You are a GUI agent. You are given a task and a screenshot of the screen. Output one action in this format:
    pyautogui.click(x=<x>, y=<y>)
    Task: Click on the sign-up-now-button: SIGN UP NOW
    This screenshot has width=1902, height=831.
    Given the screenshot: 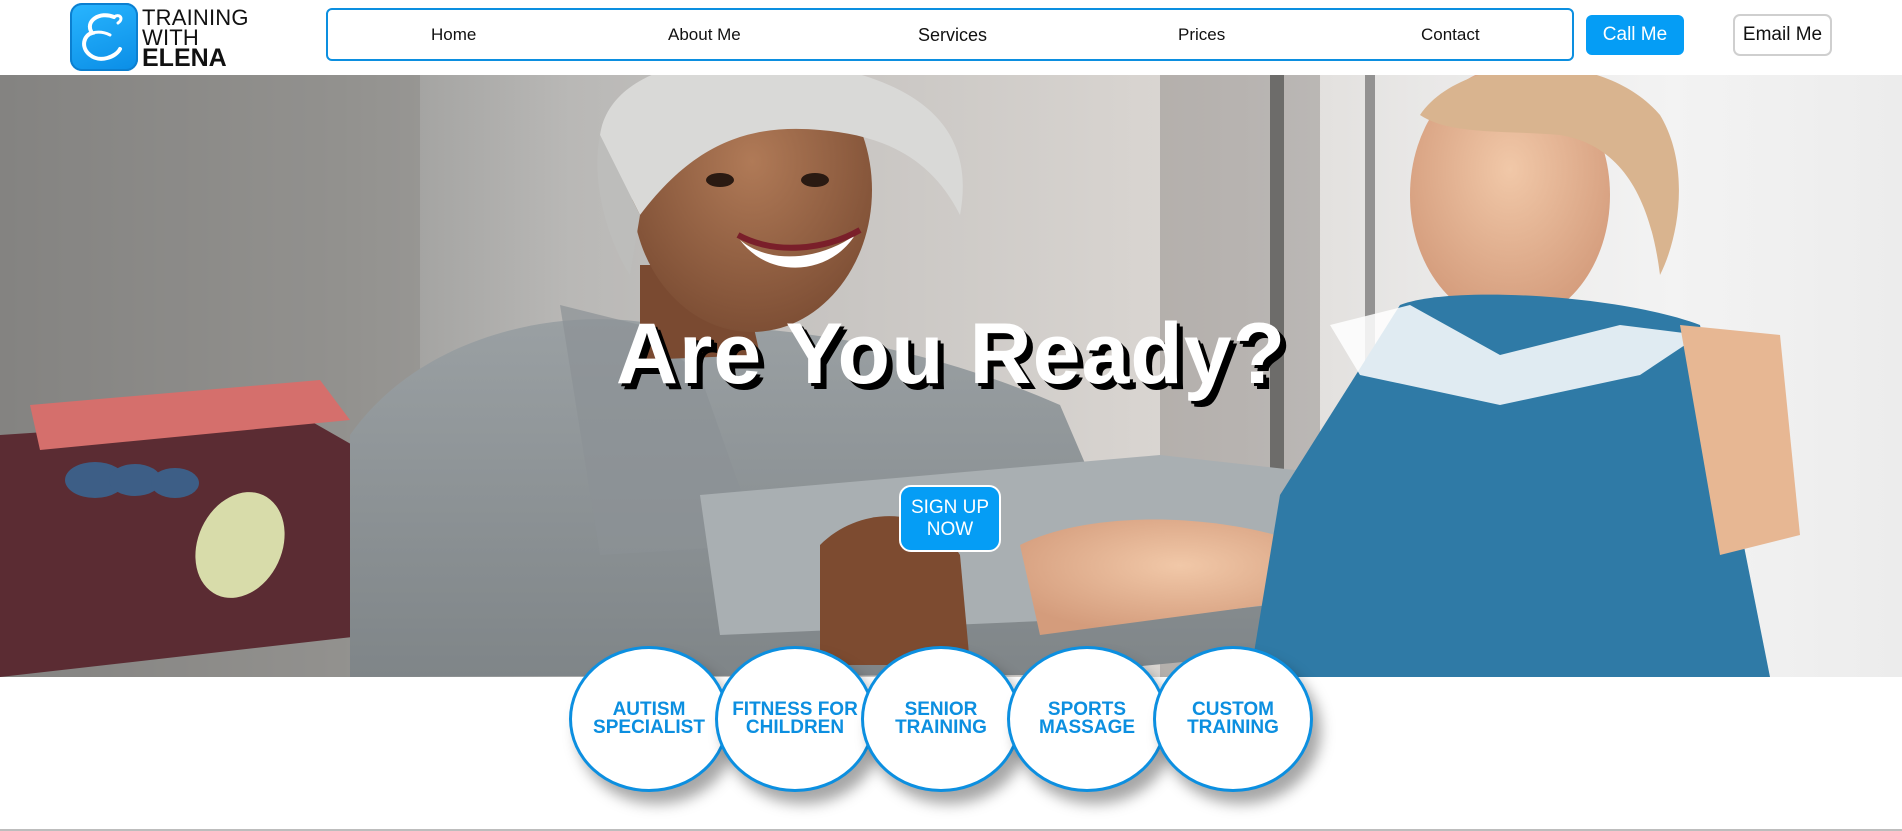 What is the action you would take?
    pyautogui.click(x=950, y=518)
    